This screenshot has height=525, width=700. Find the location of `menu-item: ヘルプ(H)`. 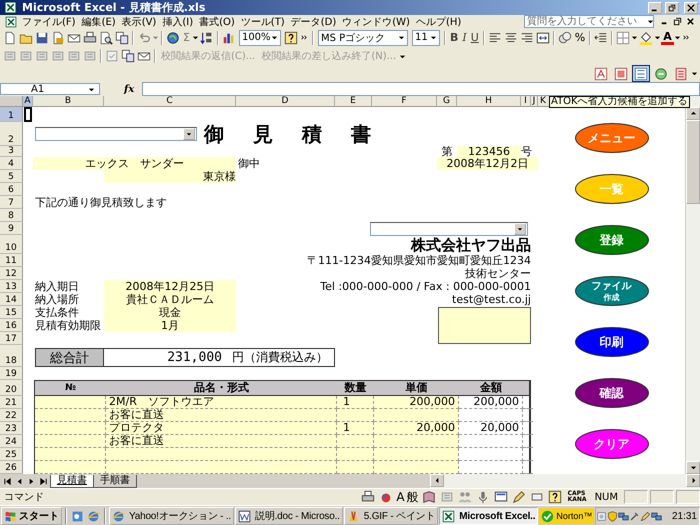

menu-item: ヘルプ(H) is located at coordinates (438, 21).